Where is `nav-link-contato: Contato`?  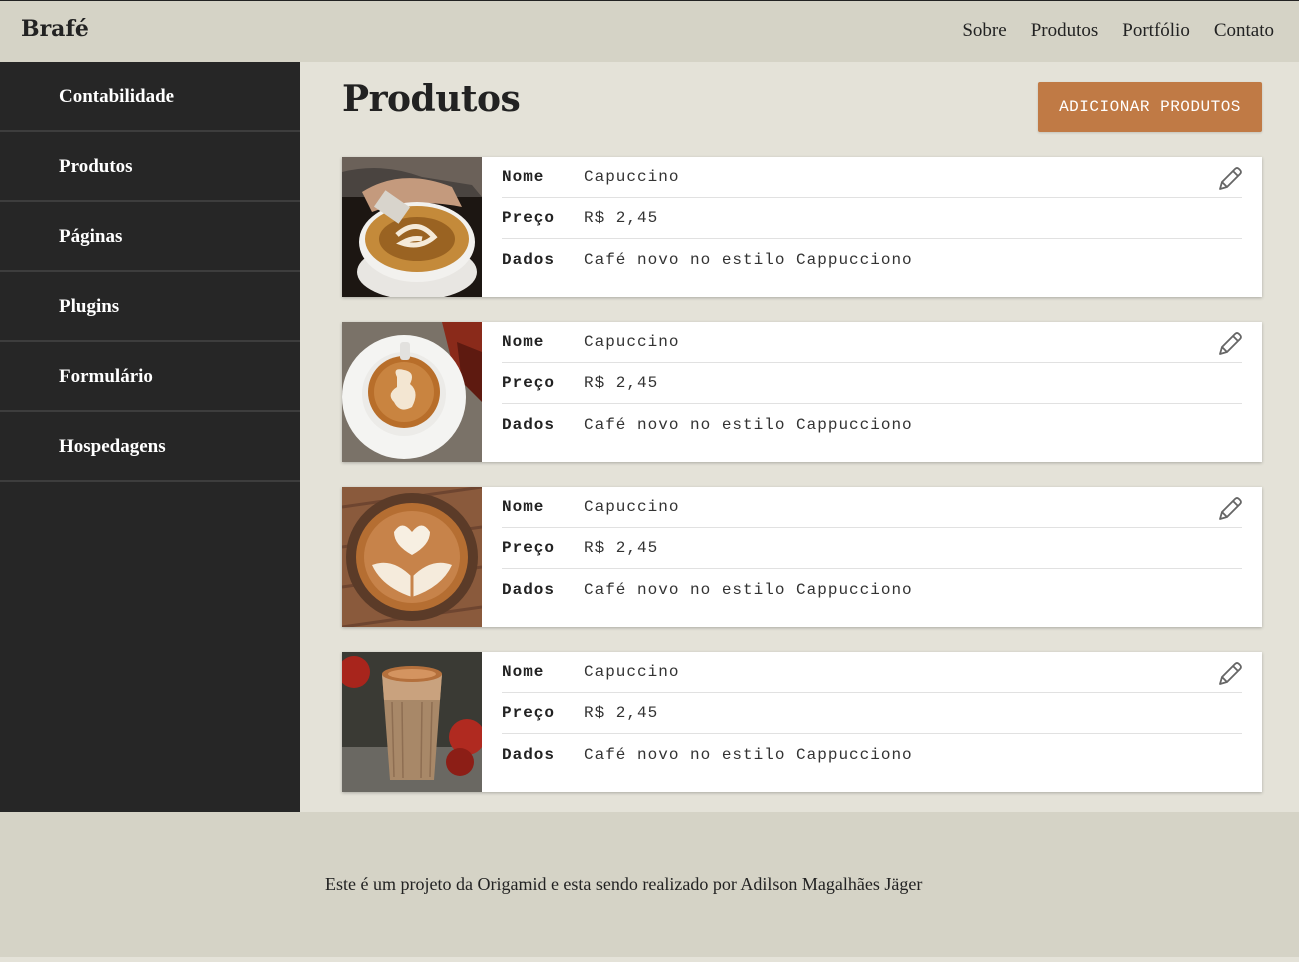
nav-link-contato: Contato is located at coordinates (1244, 31).